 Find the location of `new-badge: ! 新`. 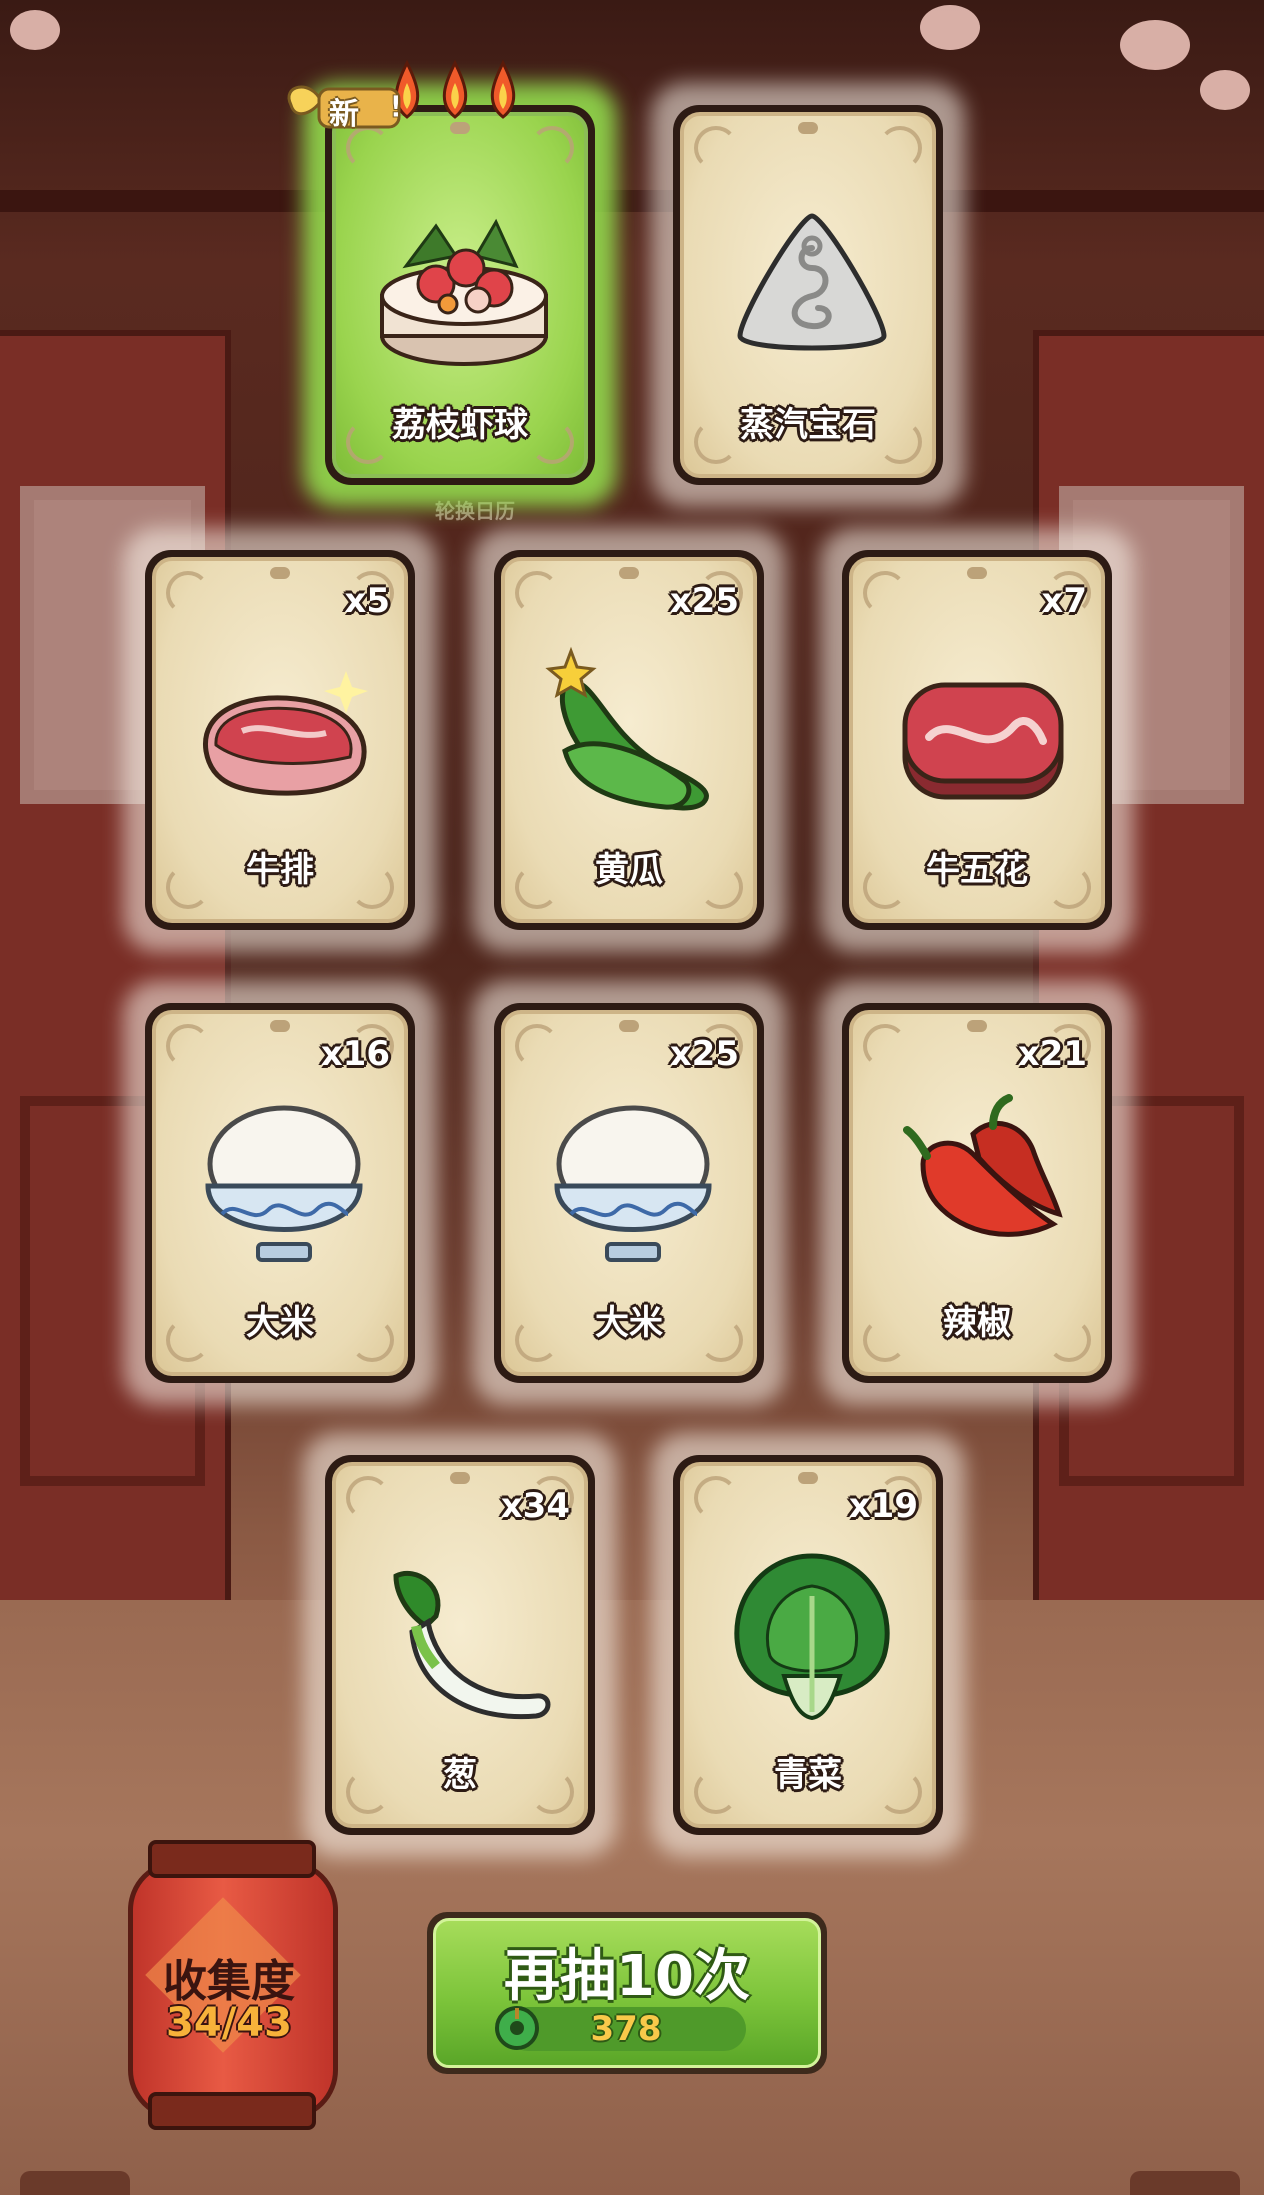

new-badge: ! 新 is located at coordinates (346, 107).